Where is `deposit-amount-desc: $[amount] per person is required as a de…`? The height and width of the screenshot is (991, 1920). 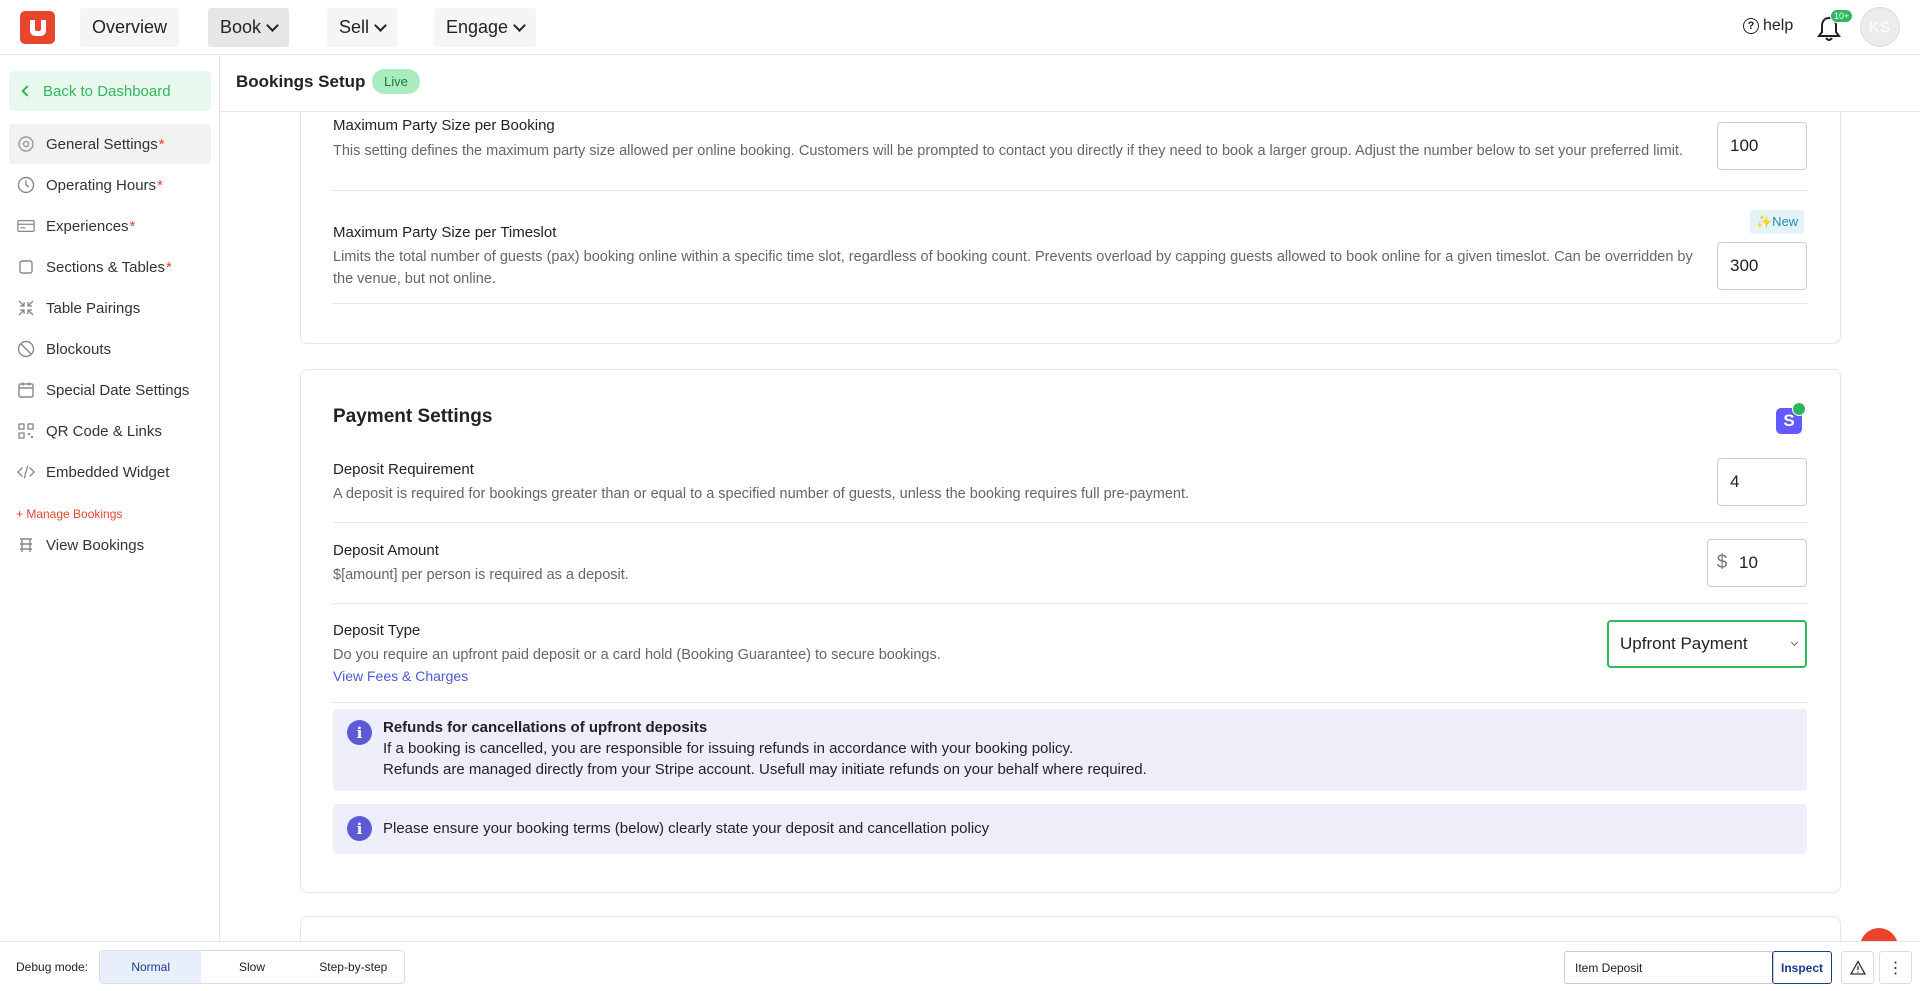 deposit-amount-desc: $[amount] per person is required as a de… is located at coordinates (481, 575).